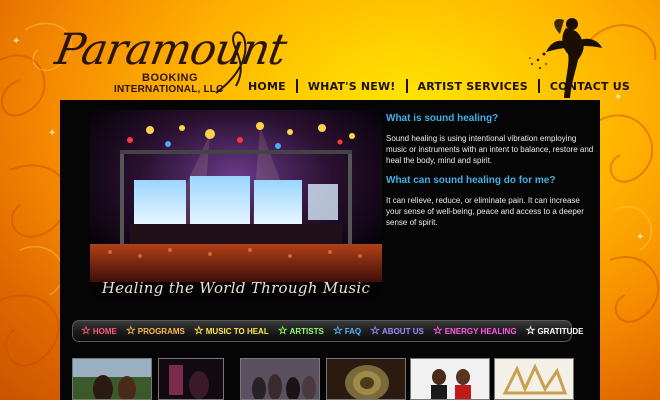  Describe the element at coordinates (565, 58) in the screenshot. I see `fairy-silhouette-icon` at that location.